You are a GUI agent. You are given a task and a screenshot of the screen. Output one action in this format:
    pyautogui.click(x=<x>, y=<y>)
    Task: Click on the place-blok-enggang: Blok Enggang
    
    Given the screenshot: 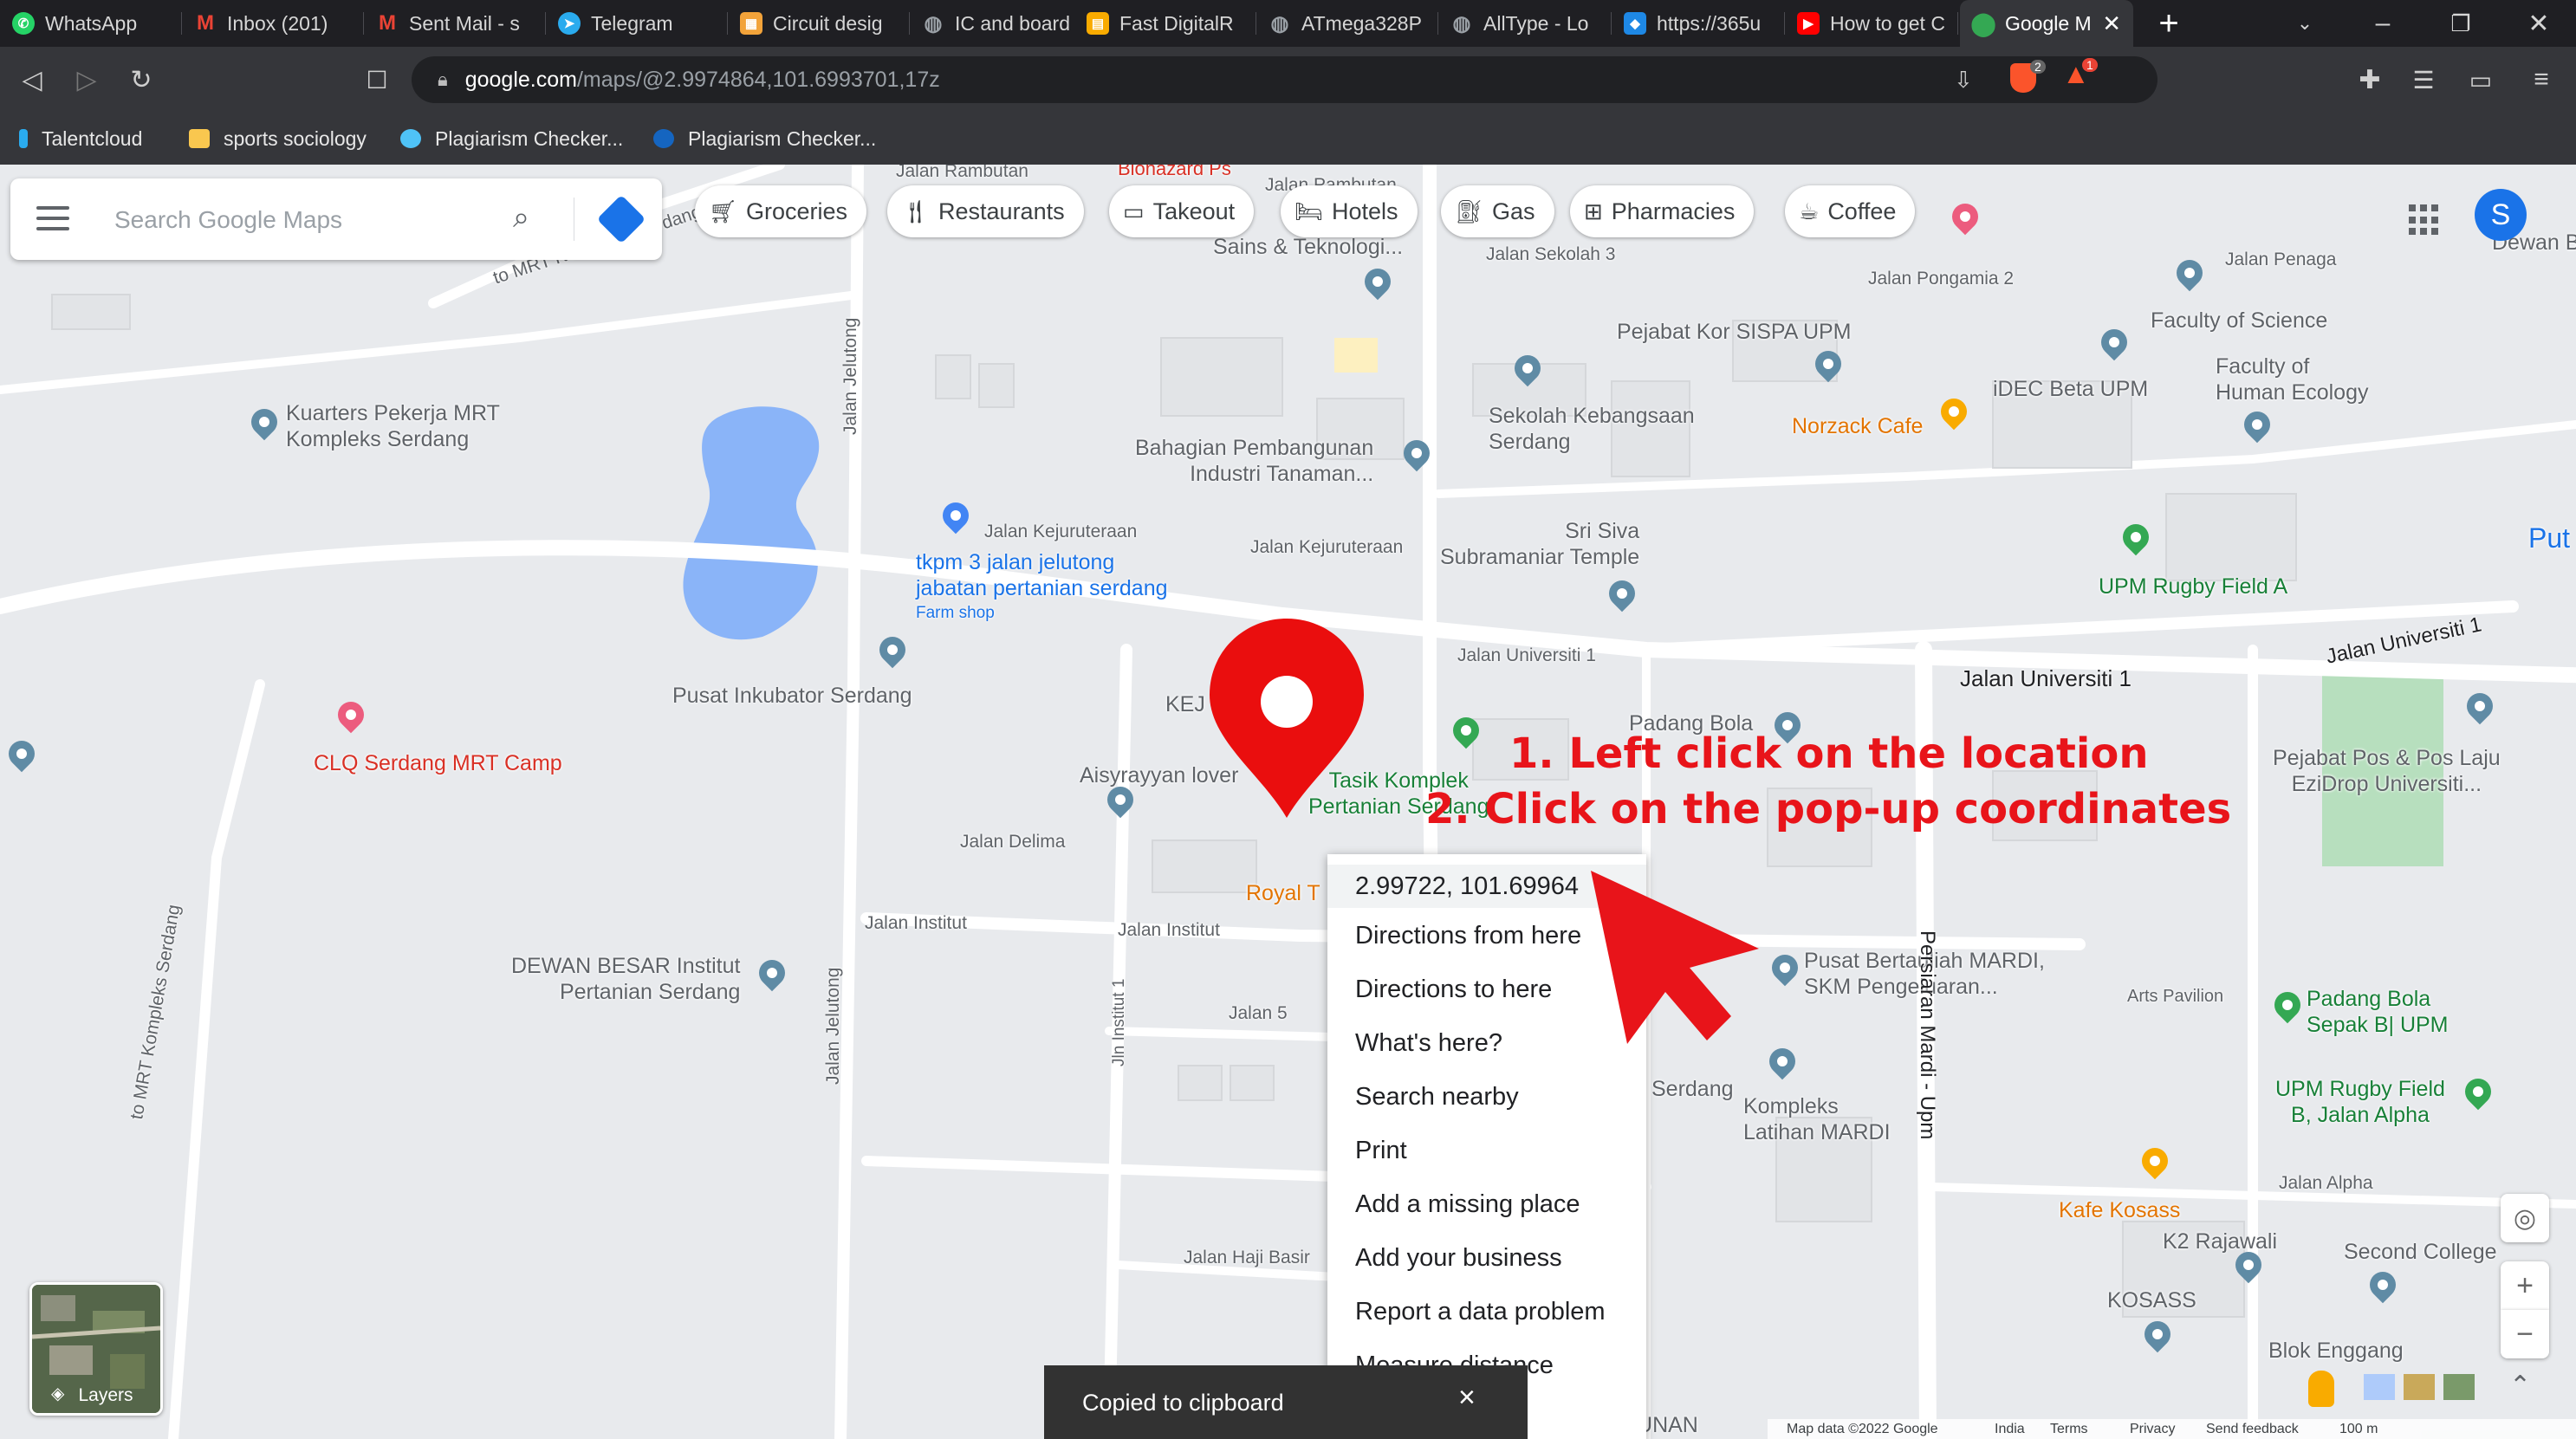 What is the action you would take?
    pyautogui.click(x=2336, y=1351)
    